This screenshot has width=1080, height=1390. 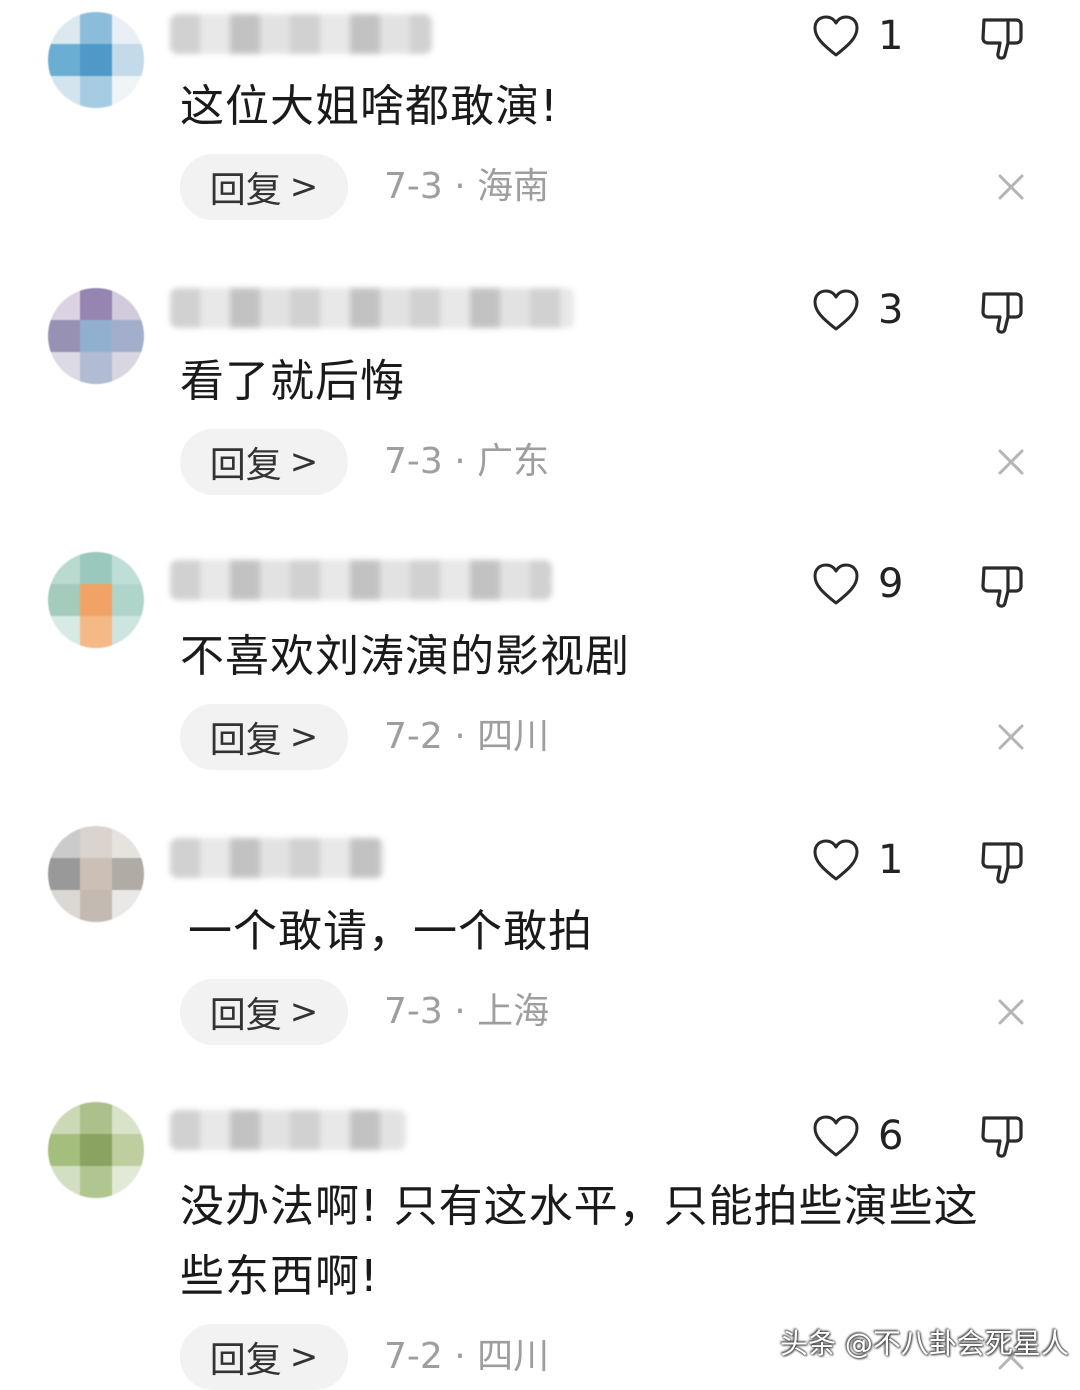 I want to click on comment-meta: 7-3 · 上海, so click(x=466, y=1012).